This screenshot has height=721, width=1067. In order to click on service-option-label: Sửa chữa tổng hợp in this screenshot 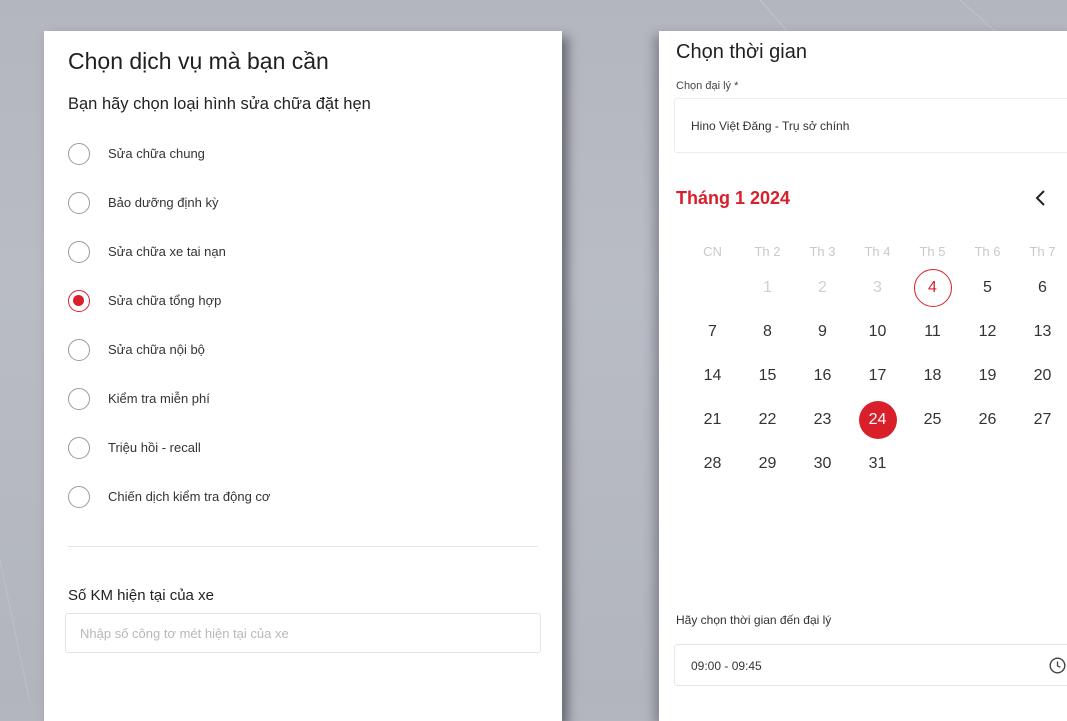, I will do `click(165, 300)`.